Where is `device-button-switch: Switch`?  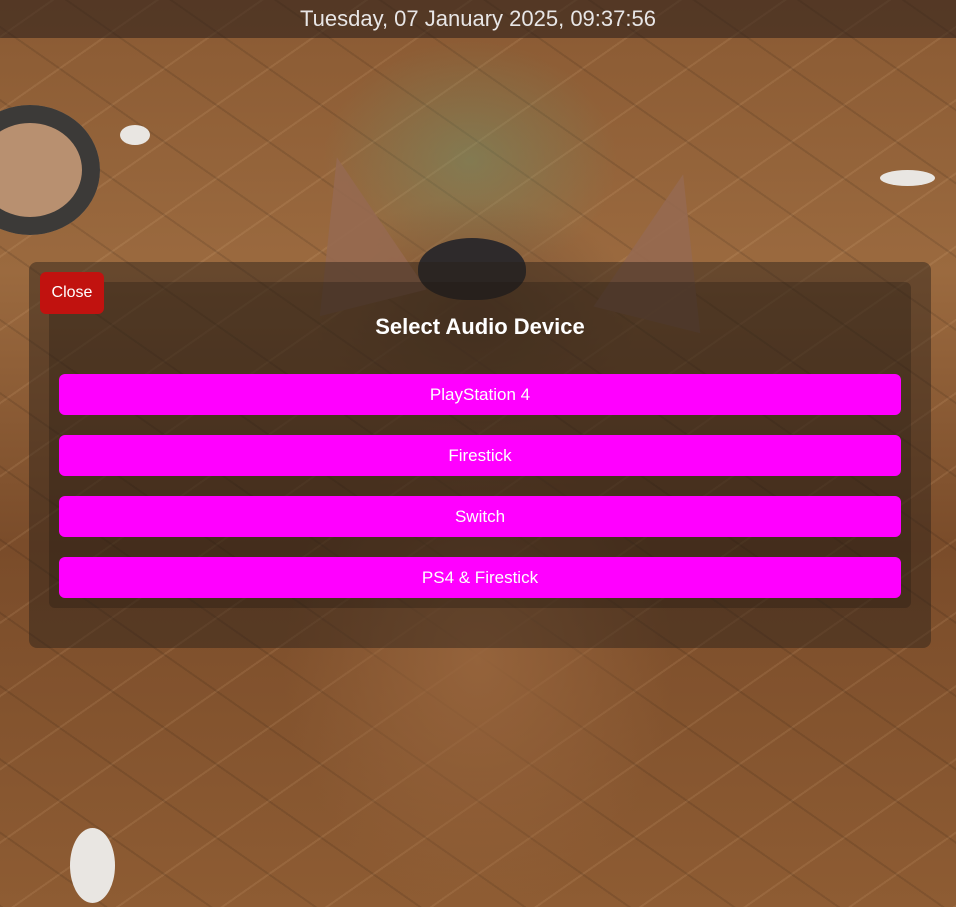
device-button-switch: Switch is located at coordinates (480, 516).